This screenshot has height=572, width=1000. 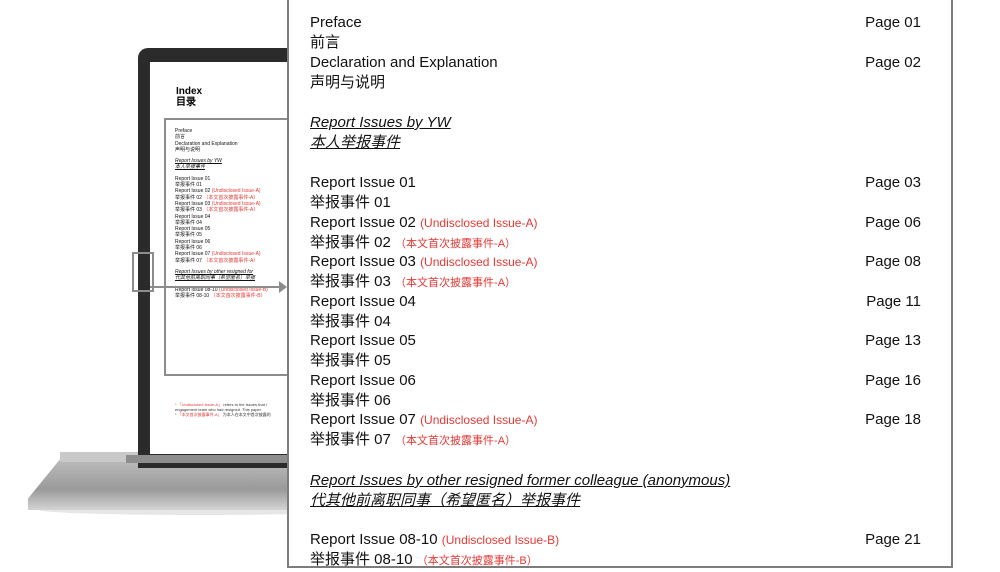 I want to click on mini-list-item-text: 举报事件 01, so click(x=188, y=185).